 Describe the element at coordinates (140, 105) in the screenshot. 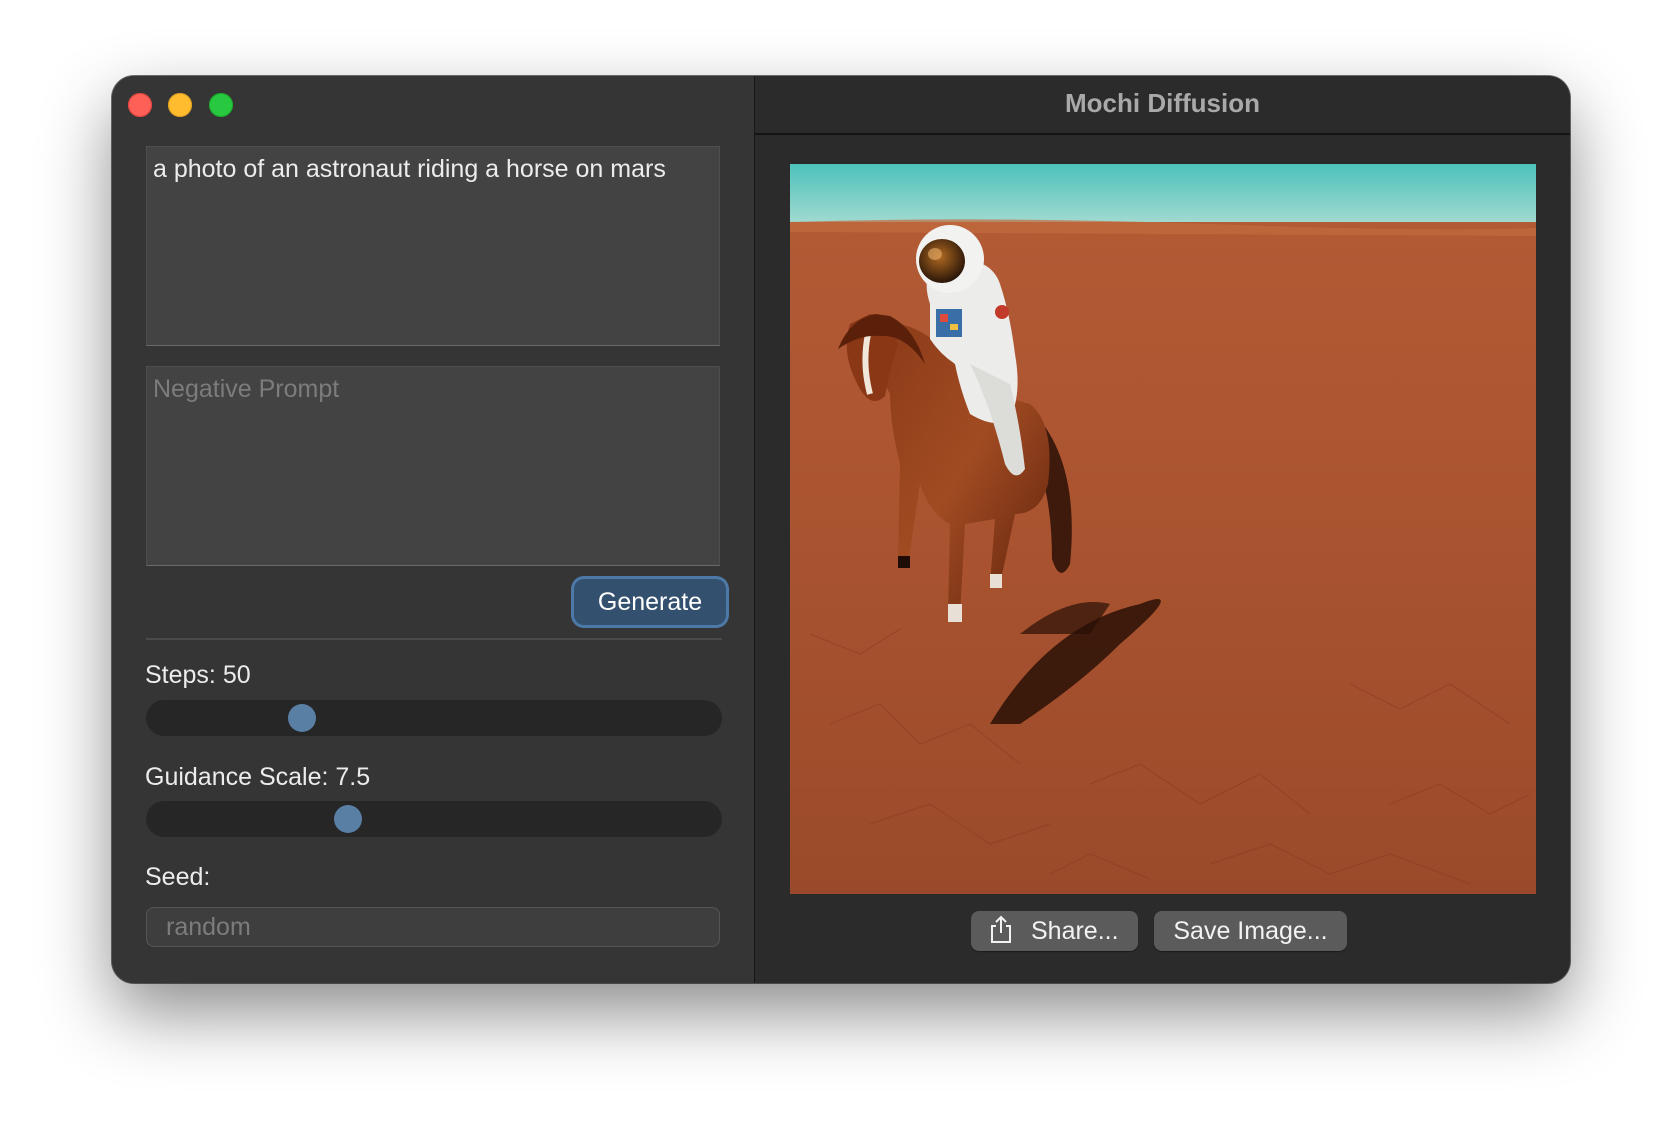

I see `close-window-button` at that location.